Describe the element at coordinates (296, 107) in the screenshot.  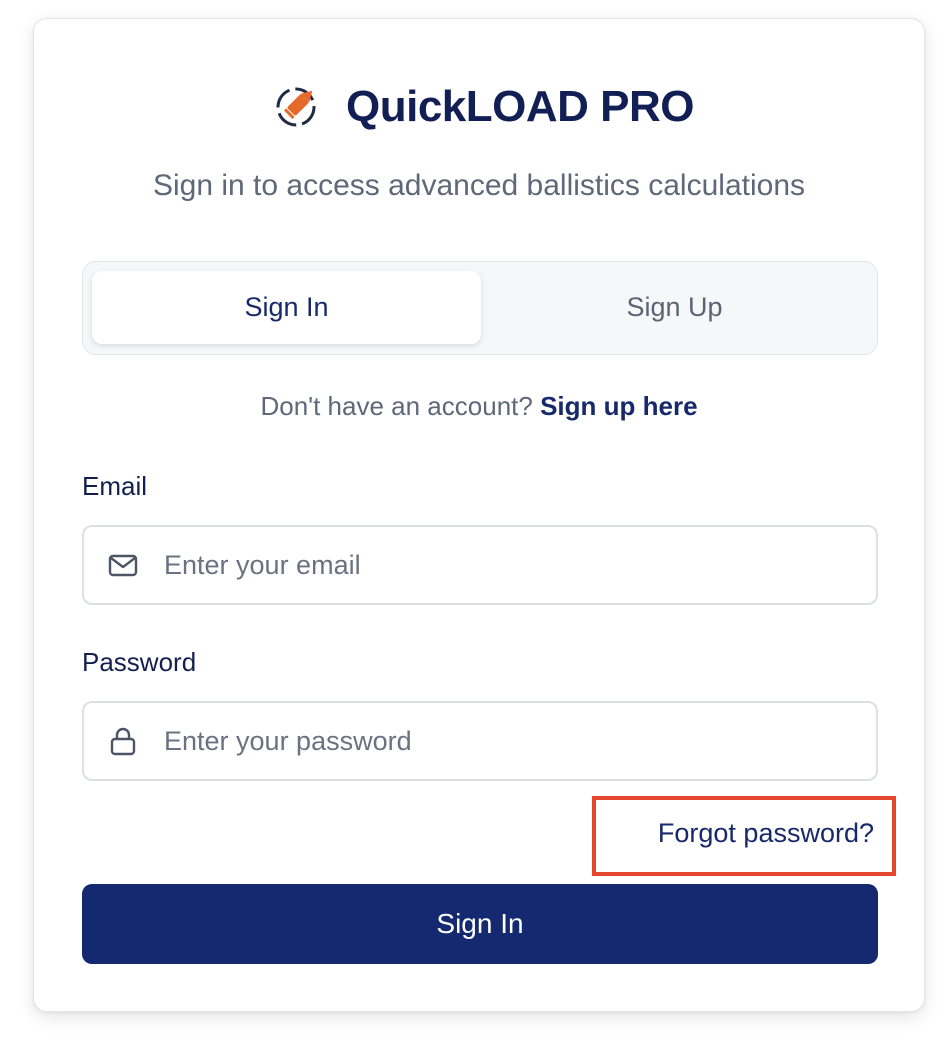
I see `bullet-target-icon` at that location.